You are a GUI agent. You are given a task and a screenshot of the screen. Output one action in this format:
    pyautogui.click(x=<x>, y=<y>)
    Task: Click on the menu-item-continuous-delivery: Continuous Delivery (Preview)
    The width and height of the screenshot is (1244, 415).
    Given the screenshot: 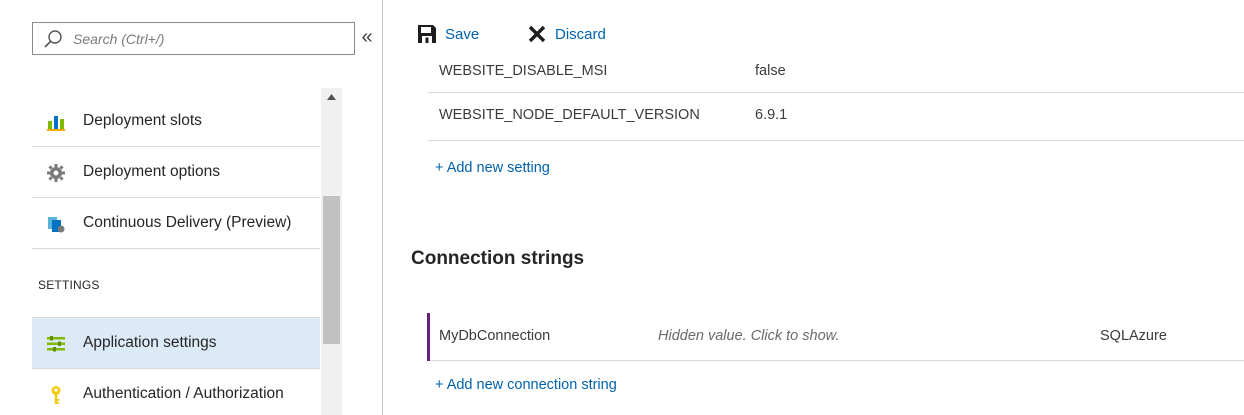 What is the action you would take?
    pyautogui.click(x=176, y=223)
    